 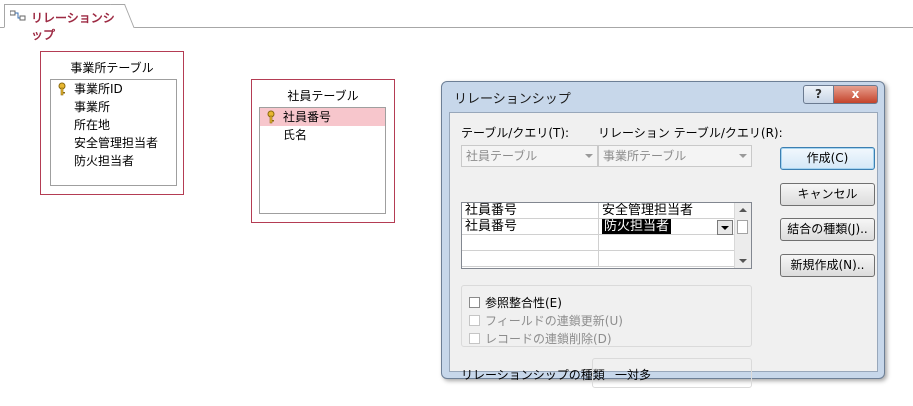 I want to click on scroll-up-icon, so click(x=743, y=210).